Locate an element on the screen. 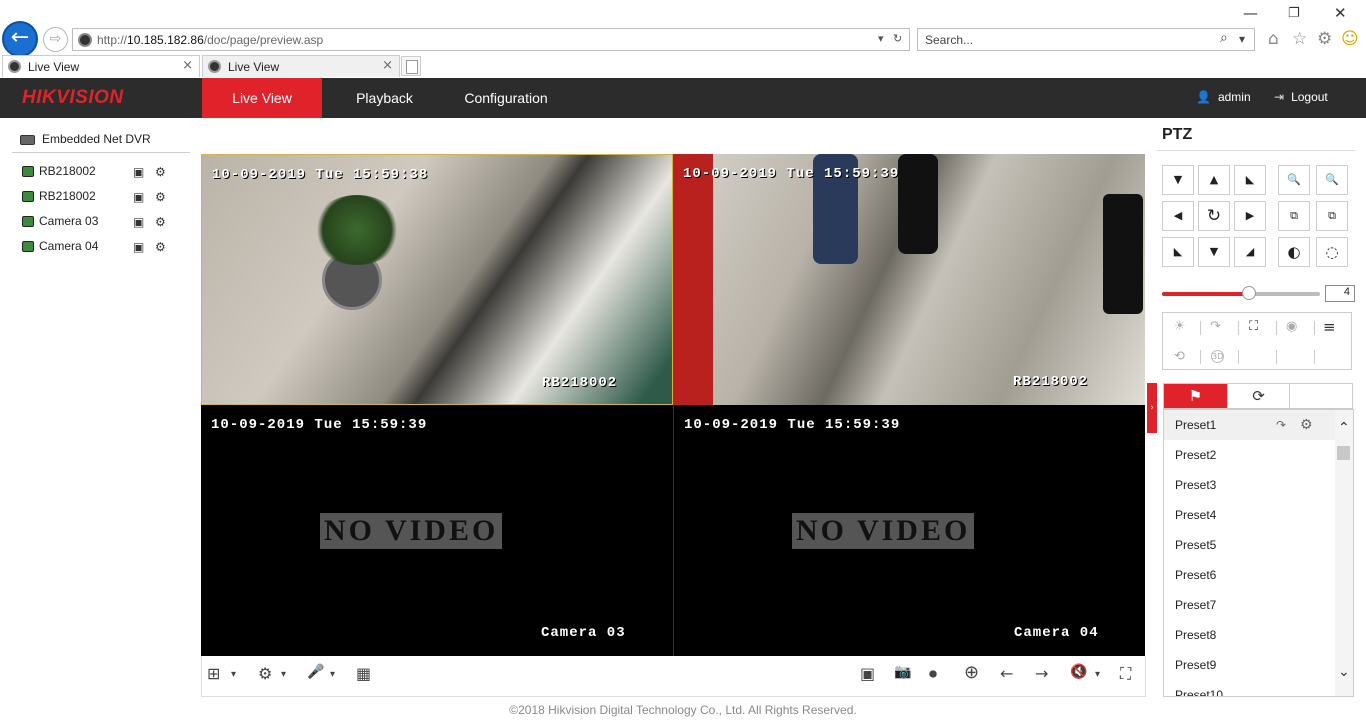 The width and height of the screenshot is (1366, 726). record-all-icon: ⏺ is located at coordinates (933, 674).